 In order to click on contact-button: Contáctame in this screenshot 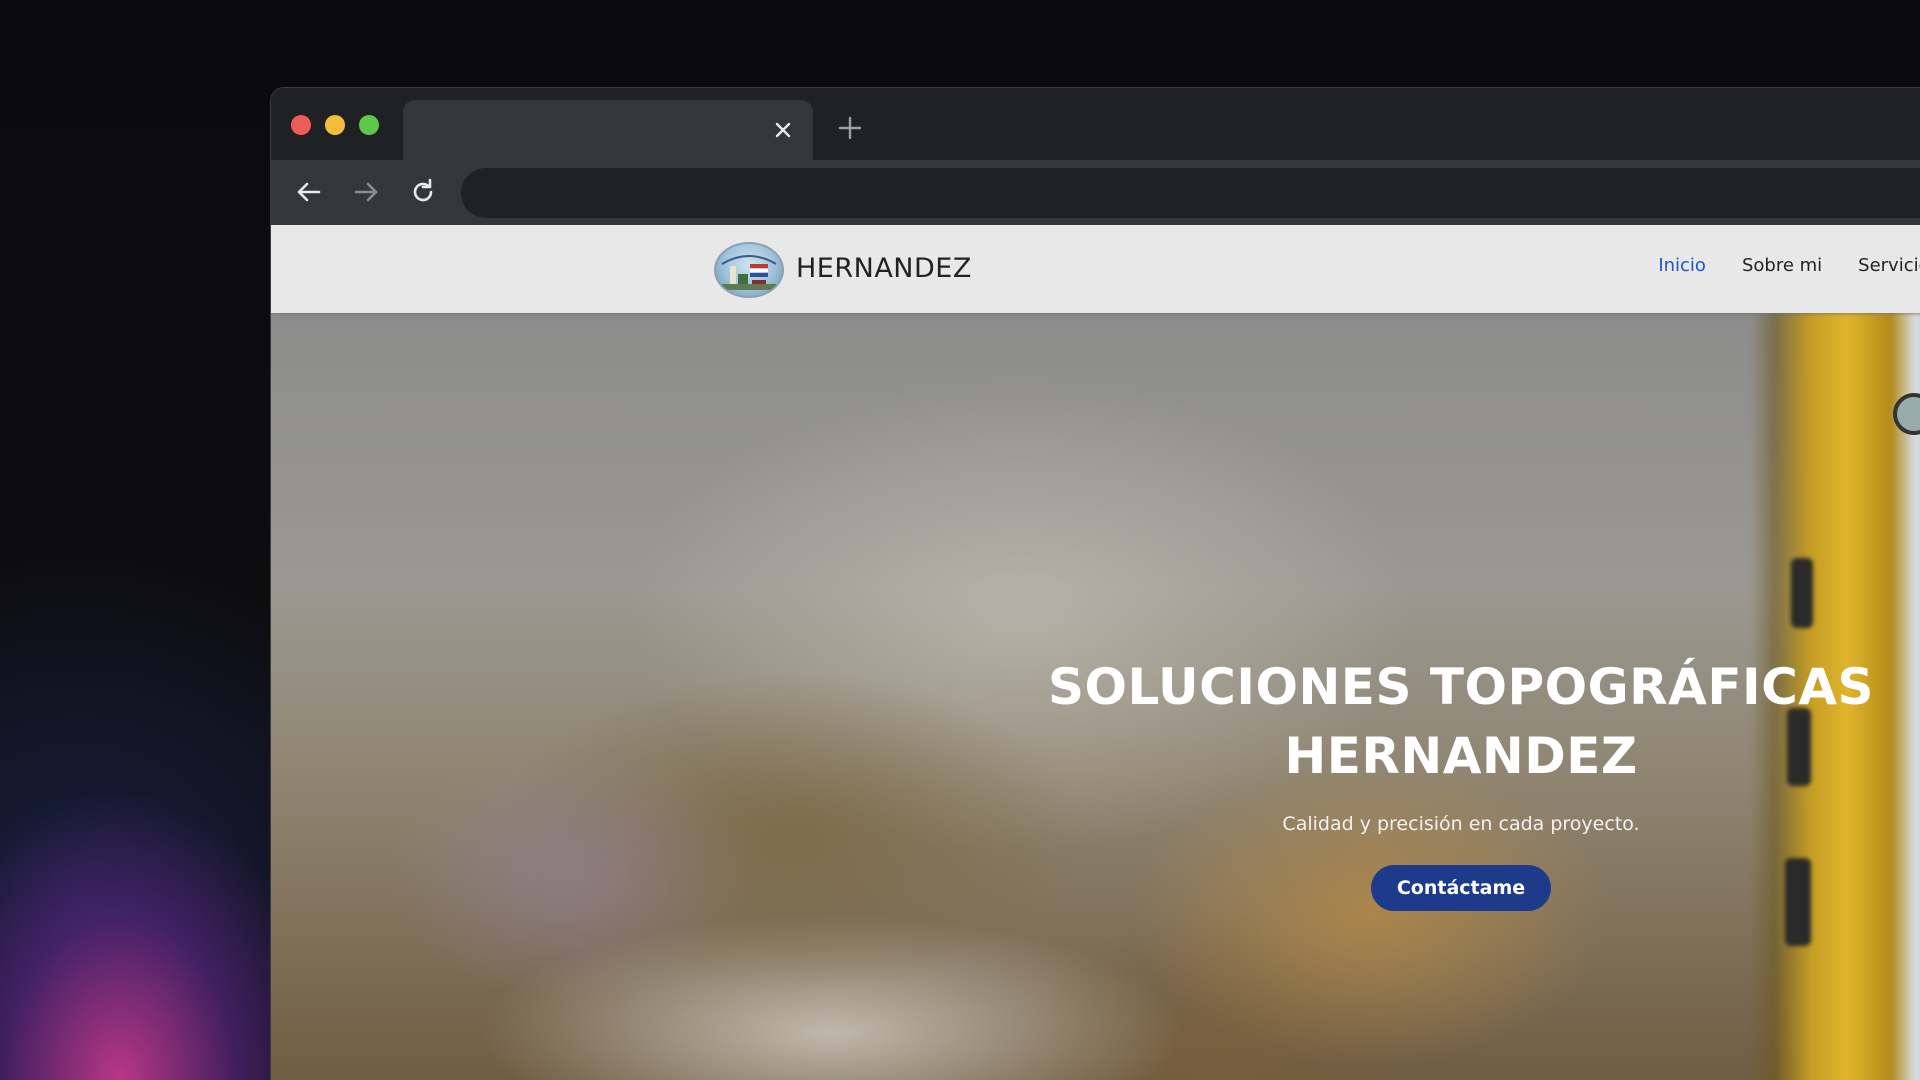, I will do `click(1461, 888)`.